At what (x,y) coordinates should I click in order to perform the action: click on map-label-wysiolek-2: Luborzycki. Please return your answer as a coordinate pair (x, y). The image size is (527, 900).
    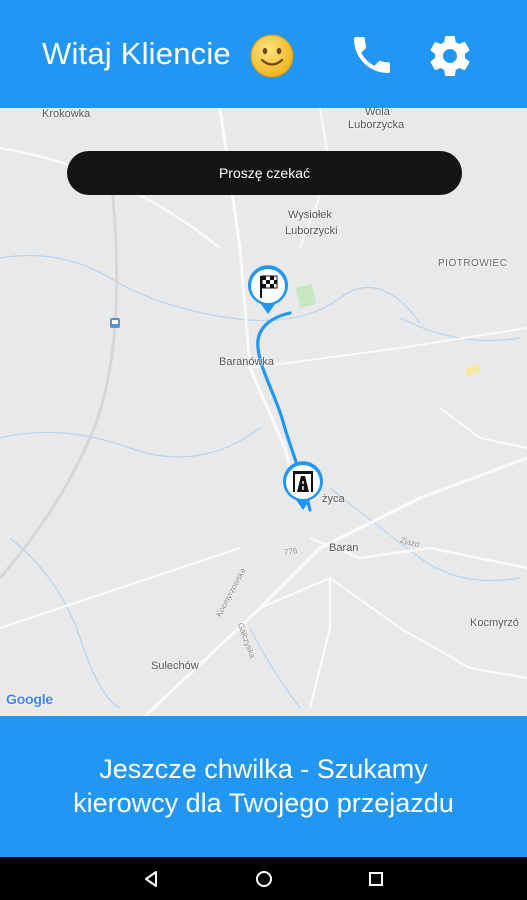
    Looking at the image, I should click on (311, 231).